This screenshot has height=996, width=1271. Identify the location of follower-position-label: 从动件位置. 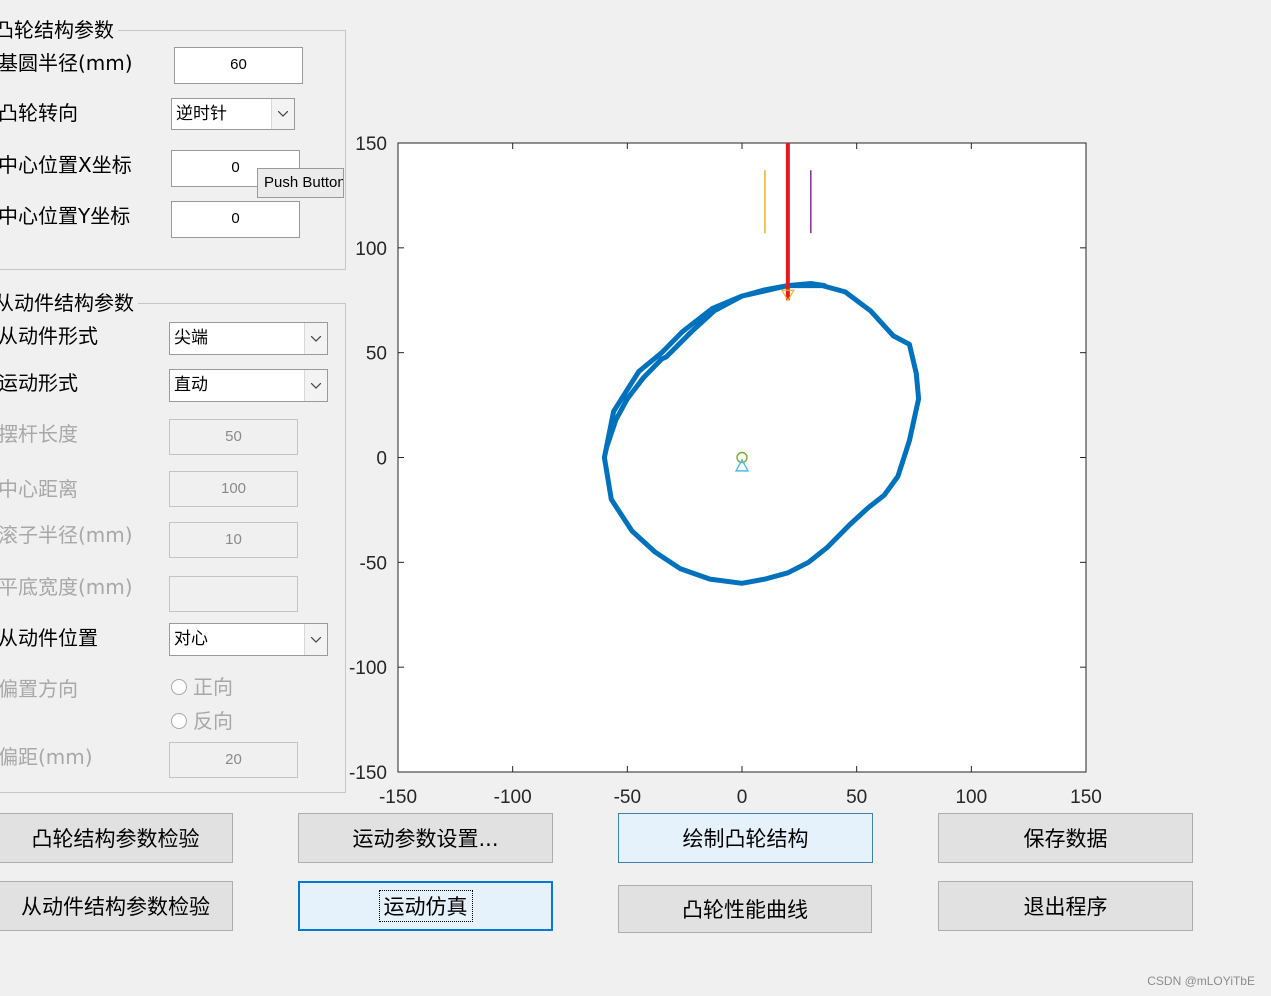
(49, 638).